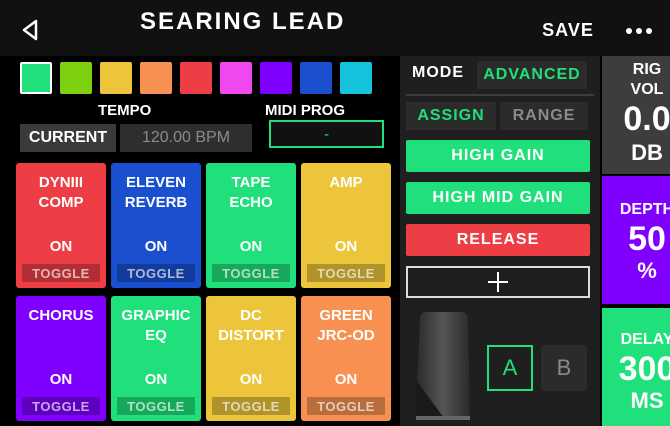  Describe the element at coordinates (346, 225) in the screenshot. I see `fx-block-amp: AMP ON TOGGLE` at that location.